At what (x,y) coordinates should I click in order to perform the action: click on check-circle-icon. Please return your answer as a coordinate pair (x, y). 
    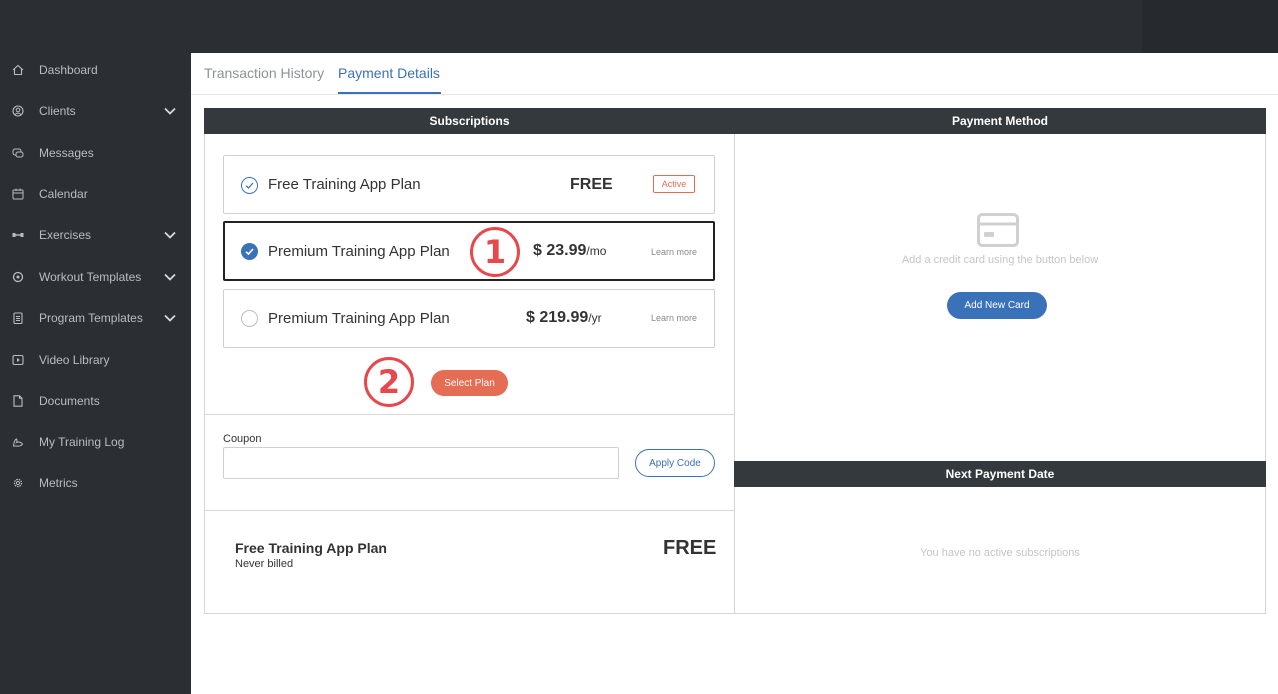
    Looking at the image, I should click on (249, 185).